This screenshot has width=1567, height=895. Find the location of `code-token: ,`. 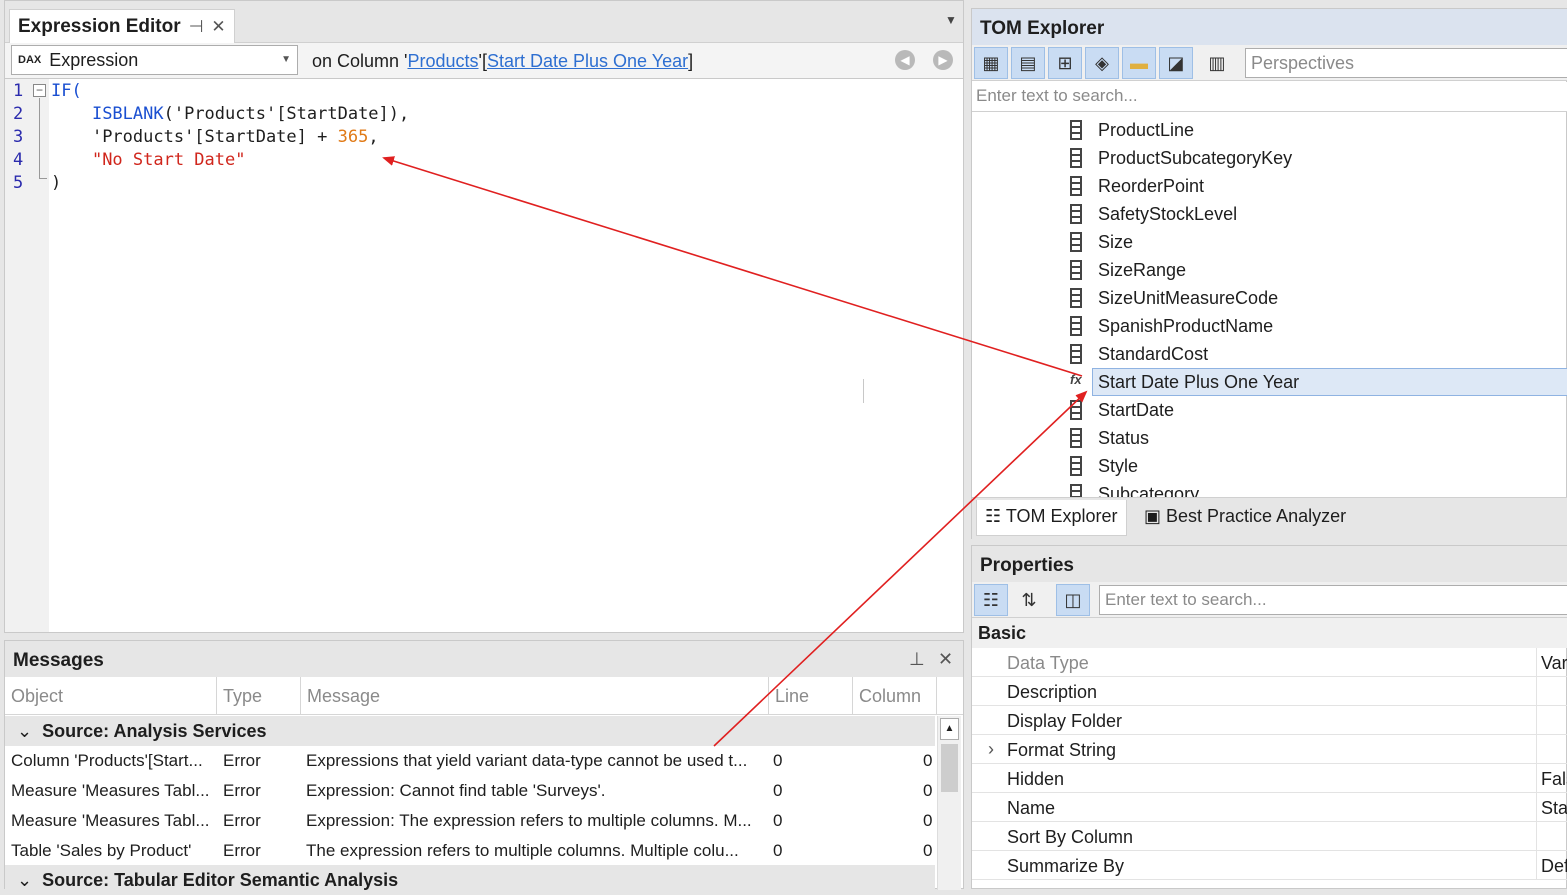

code-token: , is located at coordinates (373, 137).